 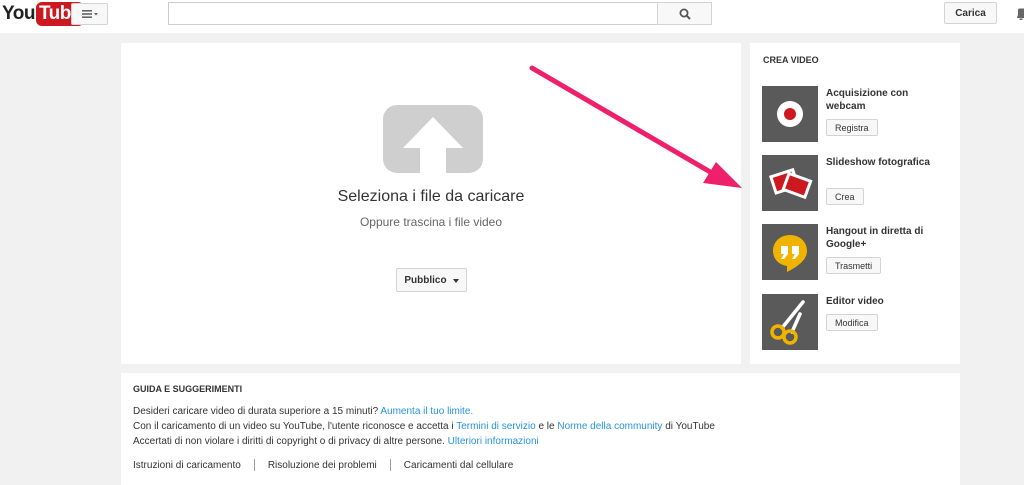 What do you see at coordinates (854, 265) in the screenshot?
I see `broadcast-button: Trasmetti` at bounding box center [854, 265].